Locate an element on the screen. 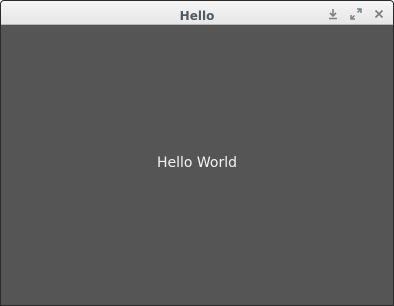 The width and height of the screenshot is (394, 306). maximize-button is located at coordinates (356, 14).